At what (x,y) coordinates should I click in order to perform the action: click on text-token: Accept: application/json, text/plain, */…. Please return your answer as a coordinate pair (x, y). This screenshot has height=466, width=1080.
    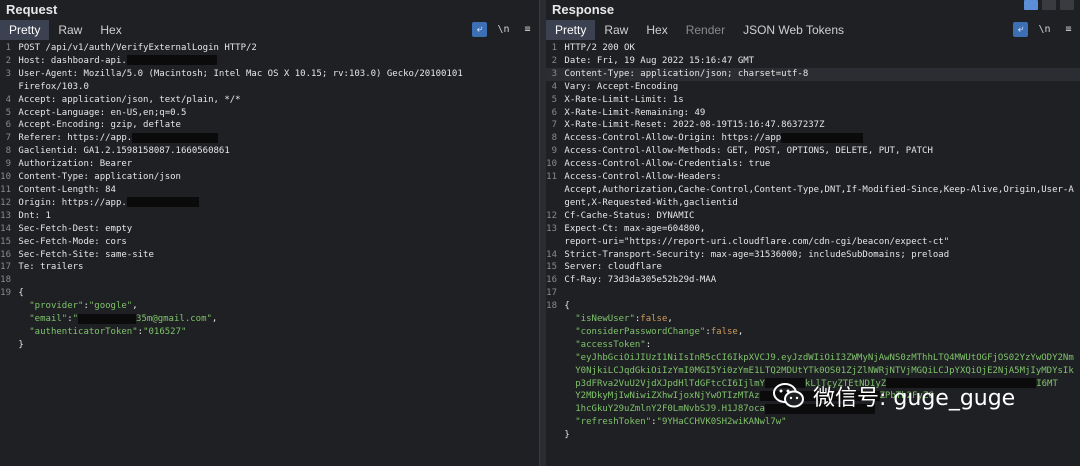
    Looking at the image, I should click on (129, 99).